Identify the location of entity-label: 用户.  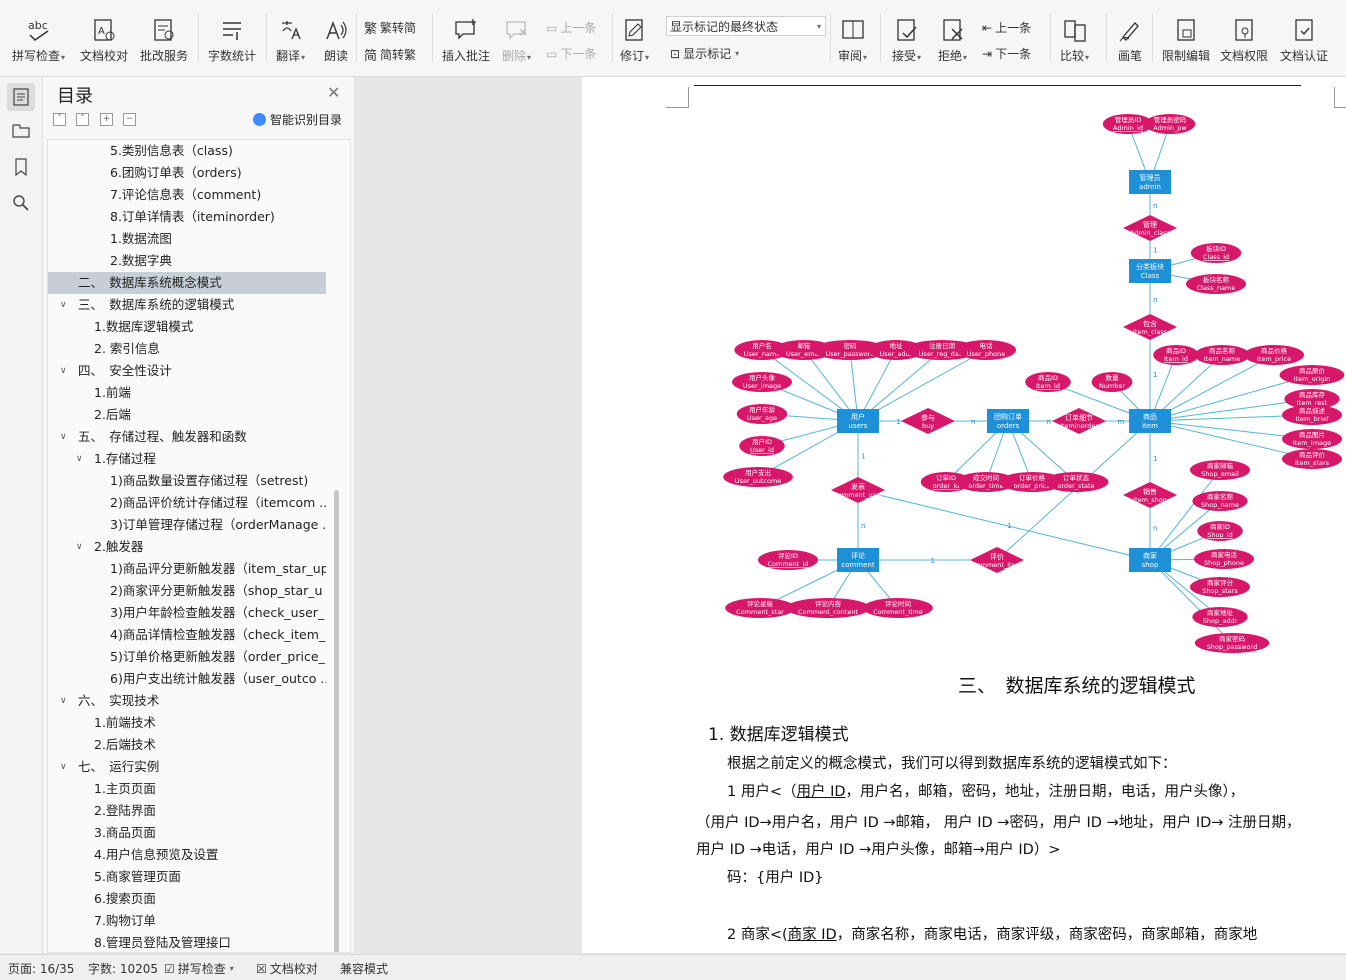
(858, 416).